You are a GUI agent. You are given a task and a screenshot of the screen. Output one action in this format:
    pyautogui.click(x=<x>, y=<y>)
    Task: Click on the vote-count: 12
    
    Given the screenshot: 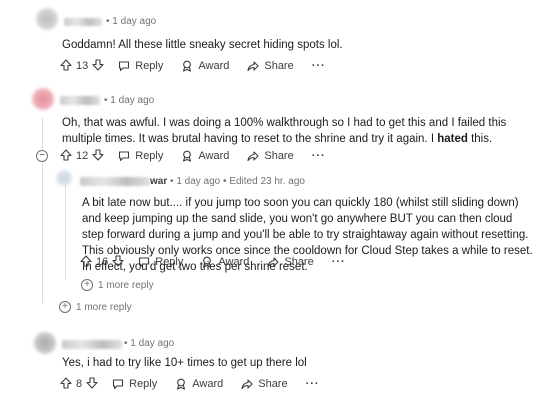 What is the action you would take?
    pyautogui.click(x=82, y=156)
    